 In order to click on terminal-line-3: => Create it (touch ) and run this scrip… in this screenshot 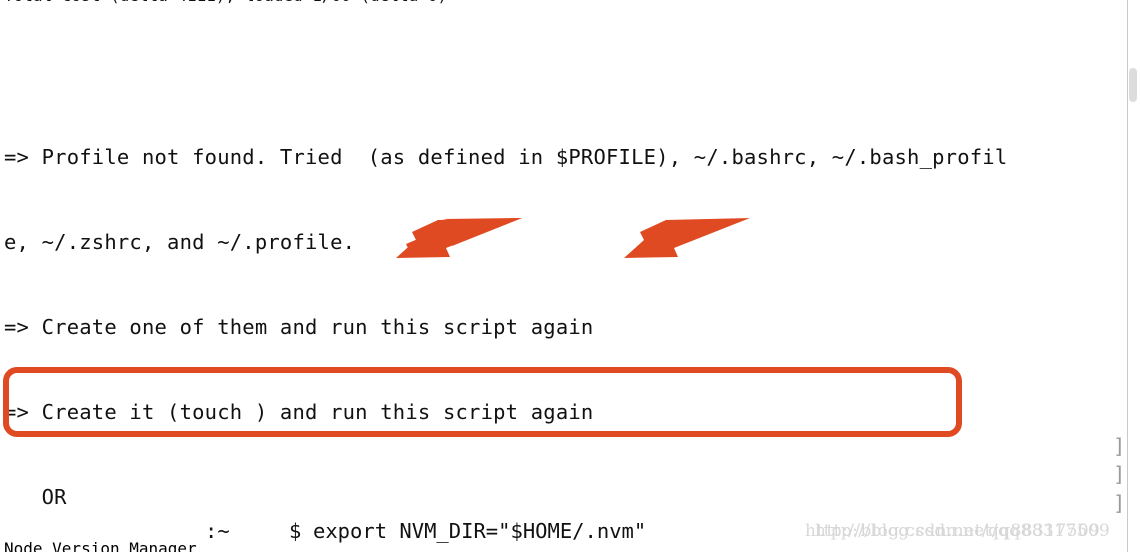, I will do `click(299, 411)`.